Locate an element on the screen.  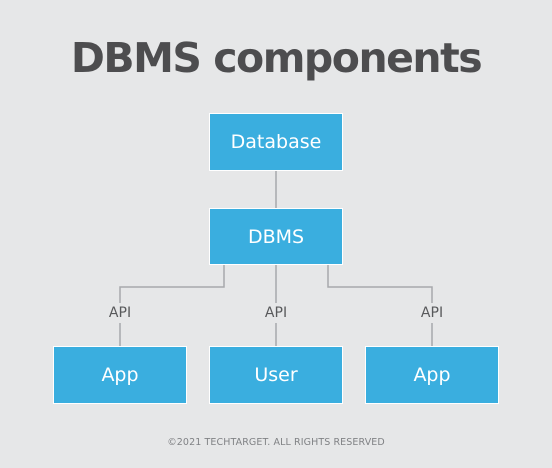
dbms-node-label: DBMS is located at coordinates (276, 236).